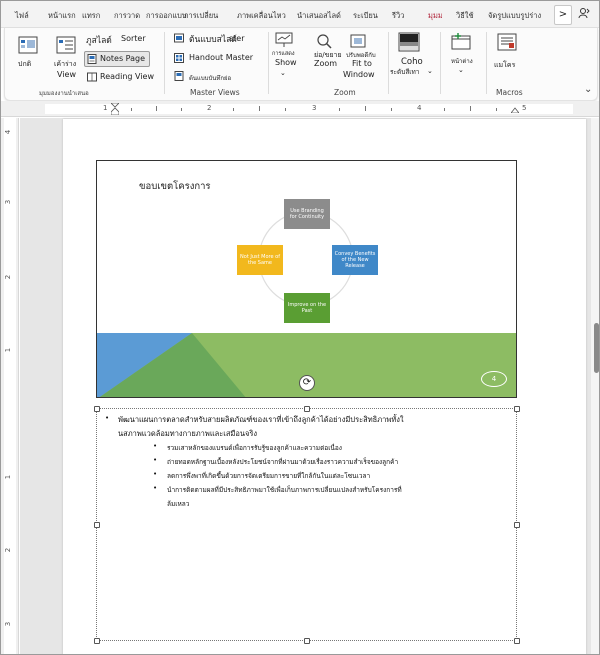 Image resolution: width=600 pixels, height=655 pixels. Describe the element at coordinates (66, 46) in the screenshot. I see `outline-view-icon` at that location.